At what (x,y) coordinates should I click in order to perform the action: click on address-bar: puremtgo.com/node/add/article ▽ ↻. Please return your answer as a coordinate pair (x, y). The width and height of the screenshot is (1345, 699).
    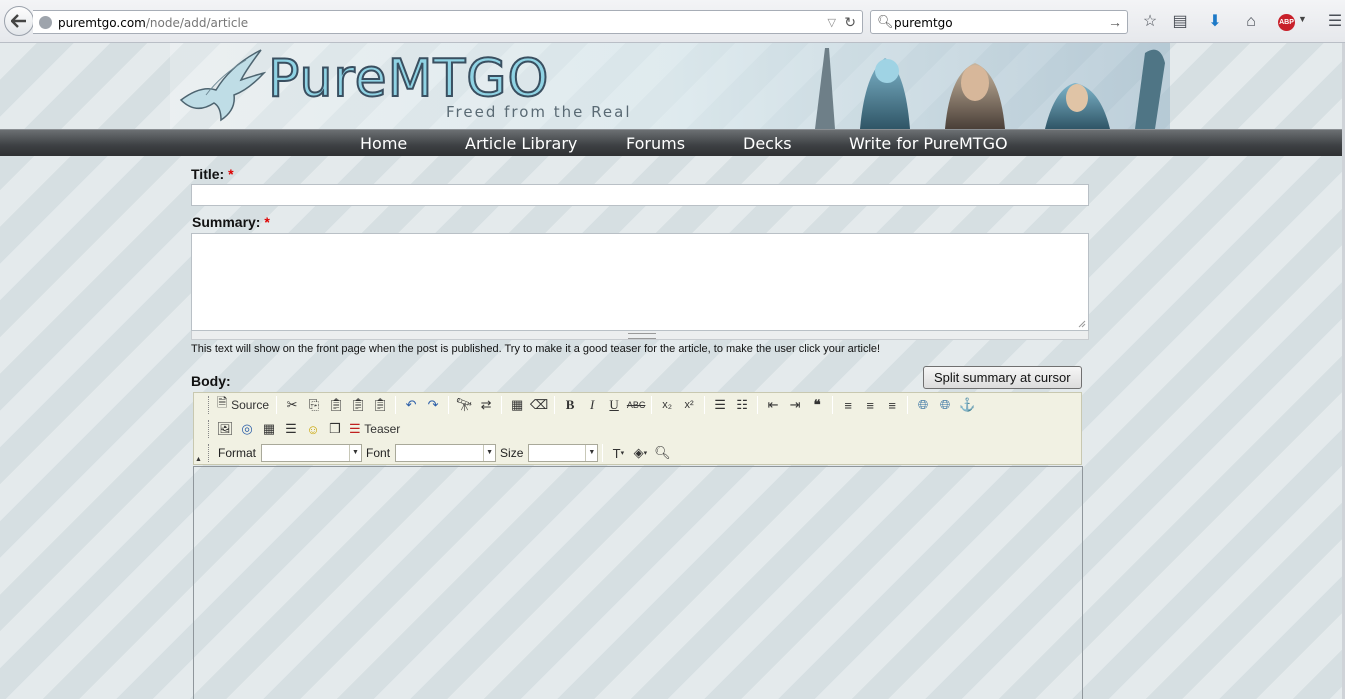
    Looking at the image, I should click on (448, 22).